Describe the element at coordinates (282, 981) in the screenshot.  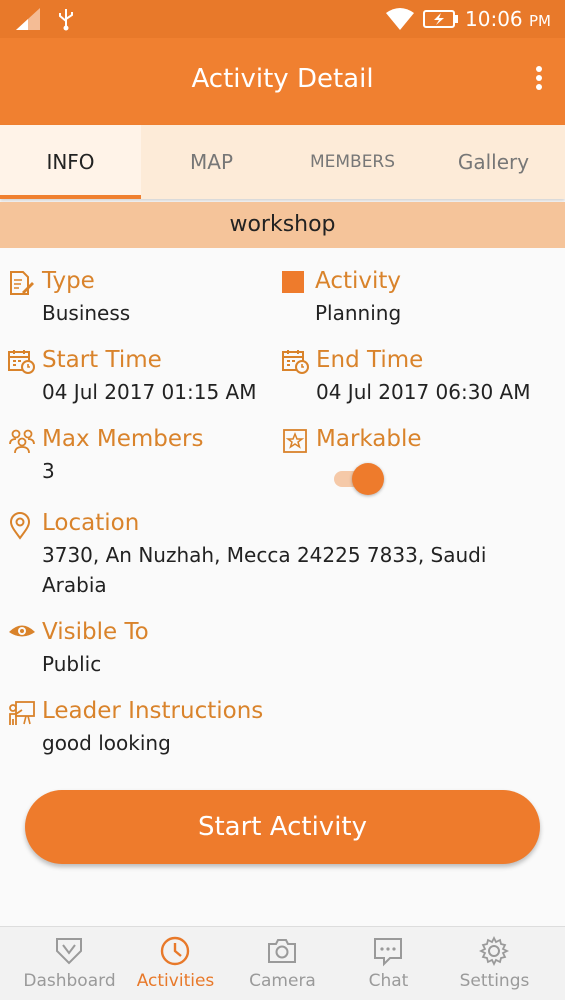
I see `nav-camera-label: Camera` at that location.